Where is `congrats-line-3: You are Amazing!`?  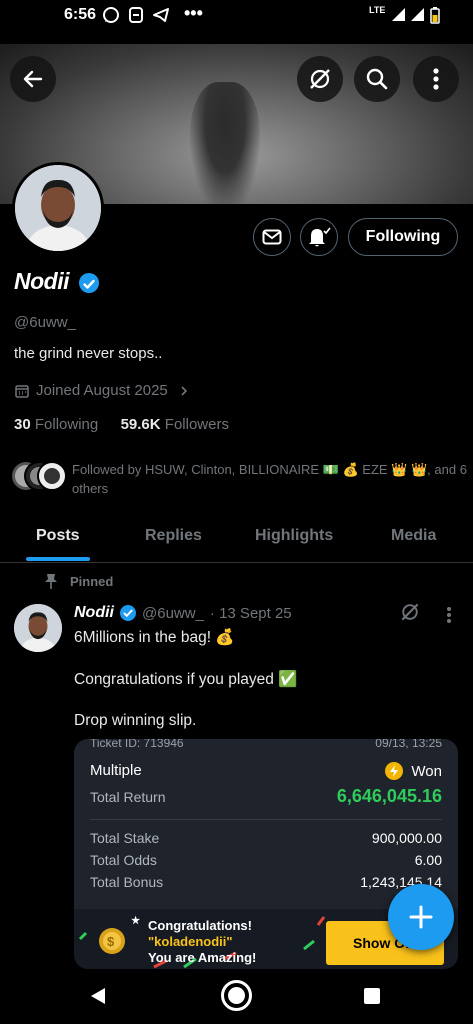
congrats-line-3: You are Amazing! is located at coordinates (202, 957).